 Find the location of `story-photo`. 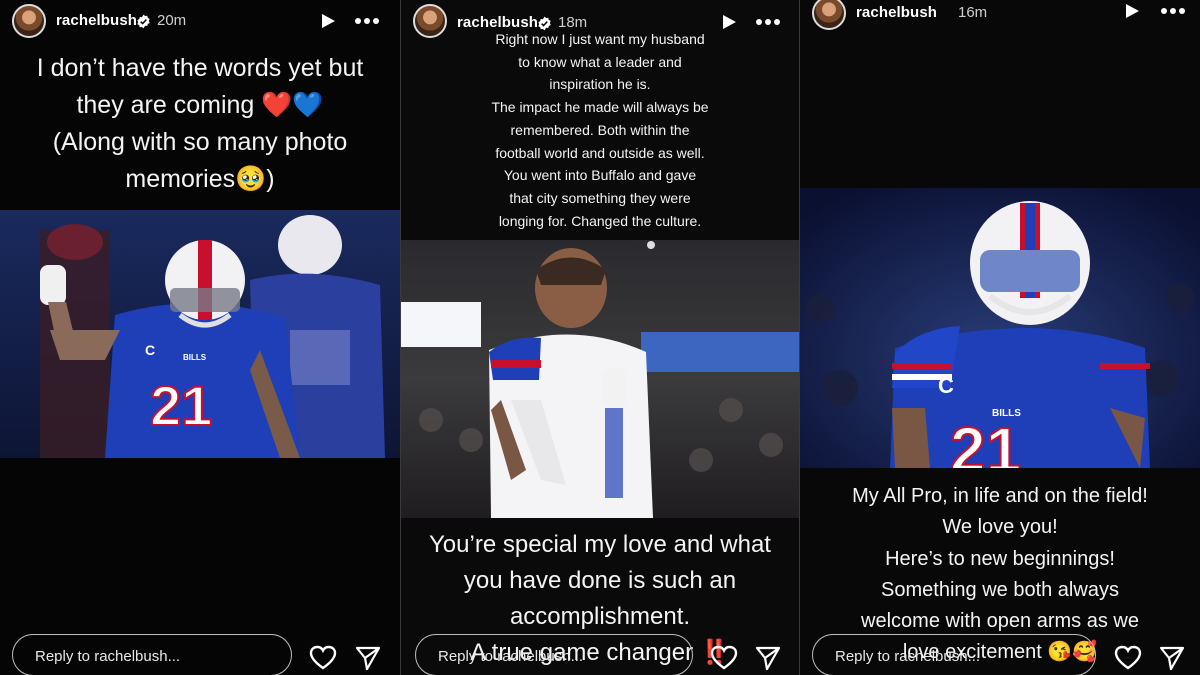

story-photo is located at coordinates (600, 379).